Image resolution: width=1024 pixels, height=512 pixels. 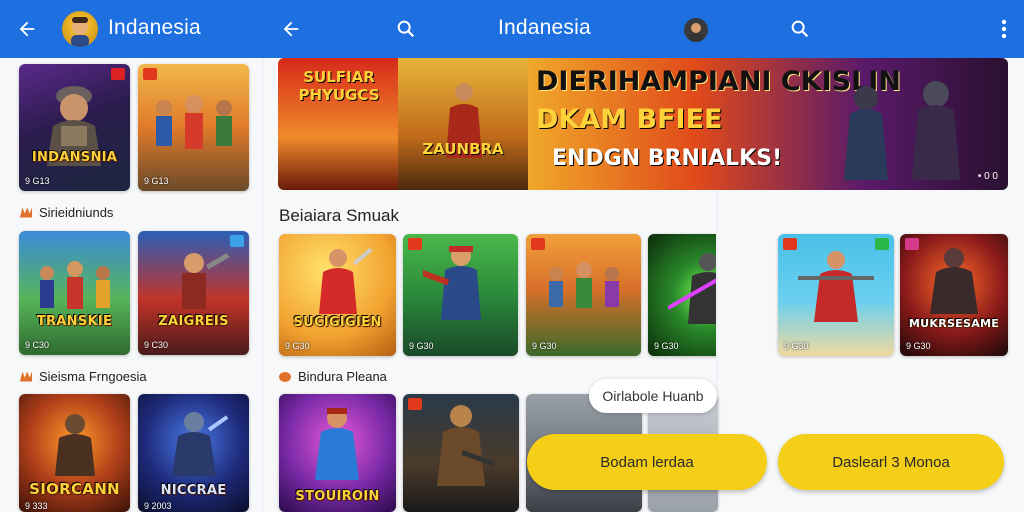 What do you see at coordinates (74, 489) in the screenshot?
I see `card-title: SIORCANN` at bounding box center [74, 489].